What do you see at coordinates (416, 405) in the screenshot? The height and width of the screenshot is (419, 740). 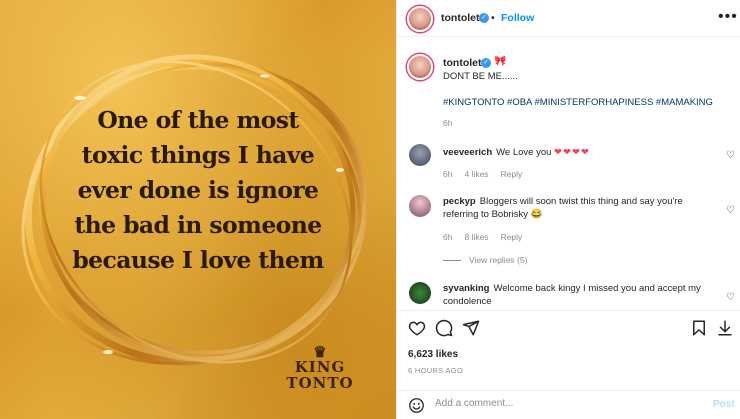 I see `emoji-smiley-icon` at bounding box center [416, 405].